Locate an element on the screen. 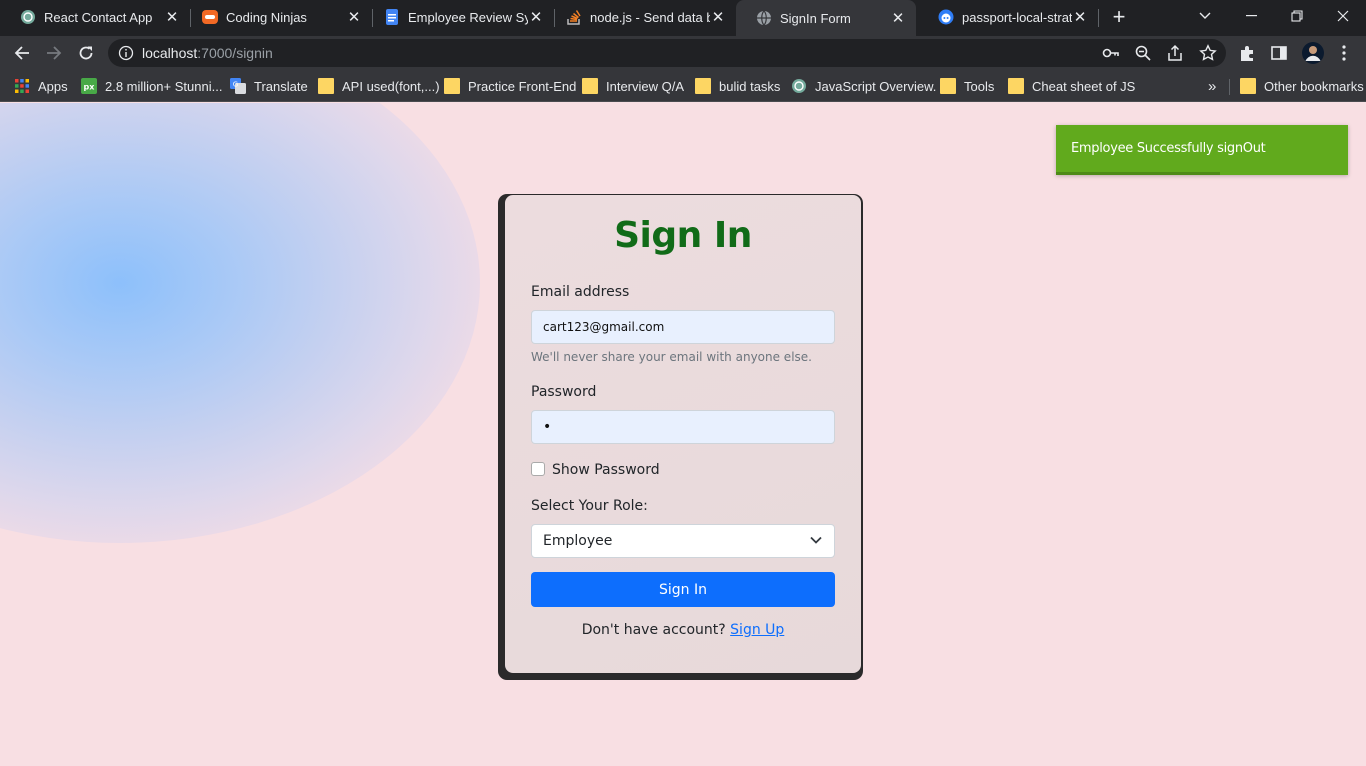 The image size is (1366, 766). notification-toast: Employee Successfully signOut is located at coordinates (1202, 150).